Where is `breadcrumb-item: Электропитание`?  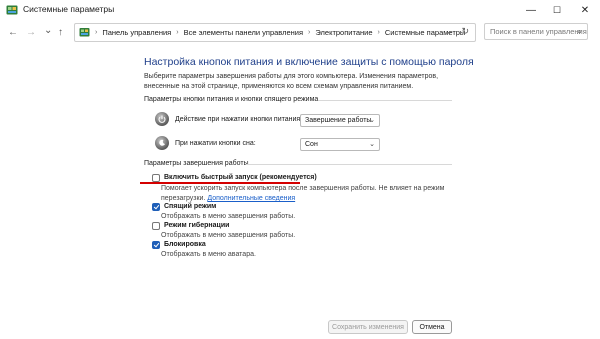 breadcrumb-item: Электропитание is located at coordinates (343, 32).